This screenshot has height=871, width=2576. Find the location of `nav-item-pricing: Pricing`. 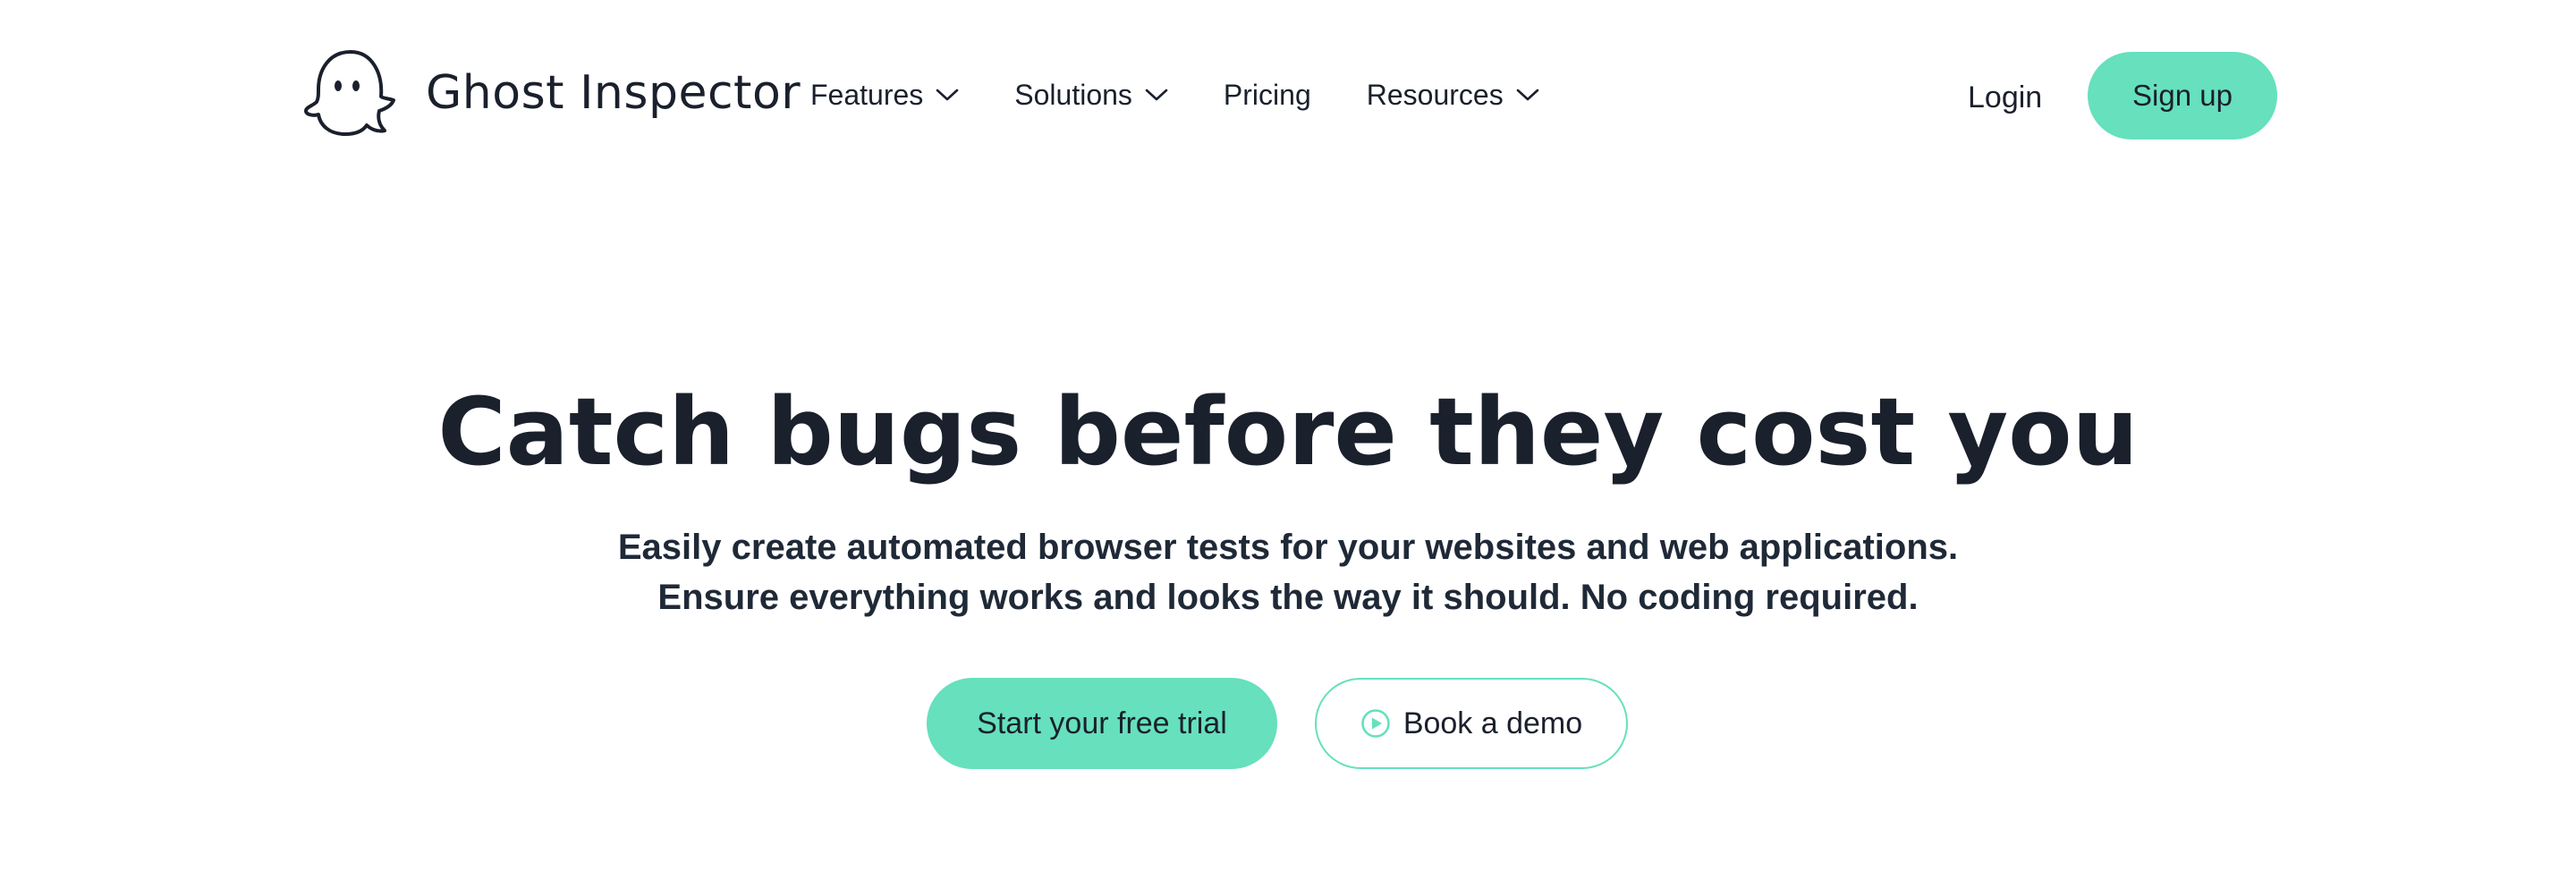

nav-item-pricing: Pricing is located at coordinates (1267, 95).